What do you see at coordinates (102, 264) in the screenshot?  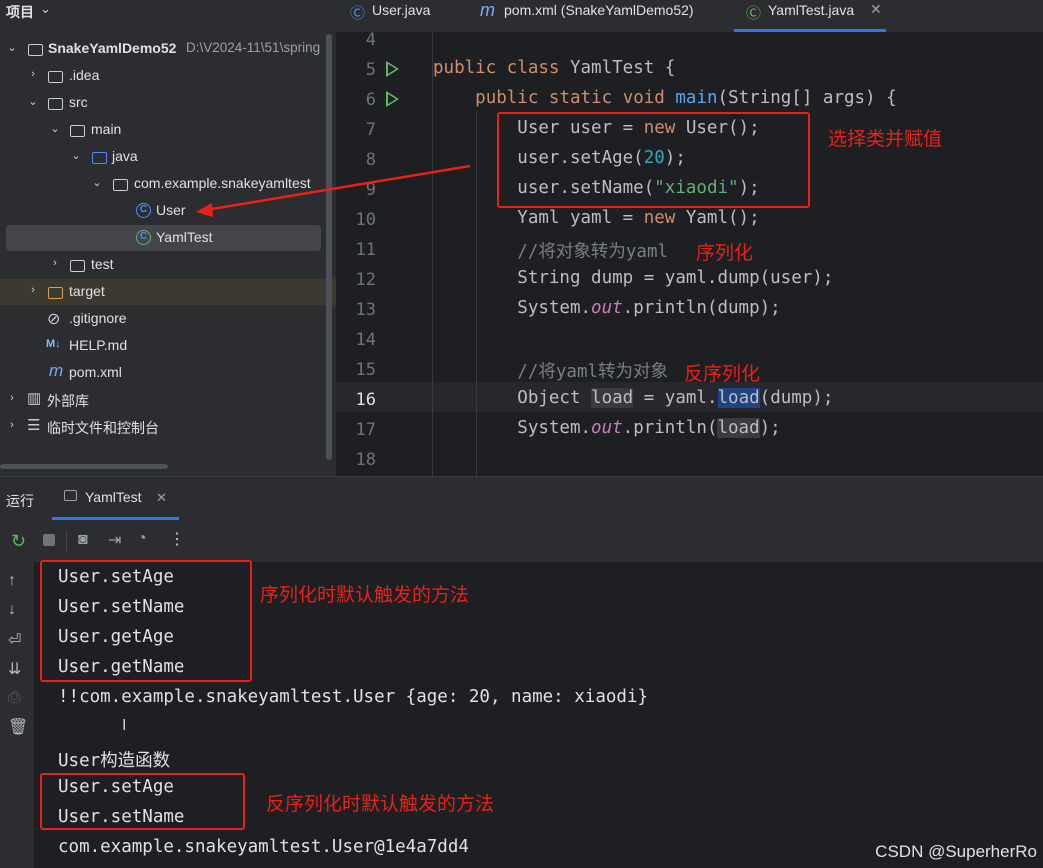 I see `tree-item-label: test` at bounding box center [102, 264].